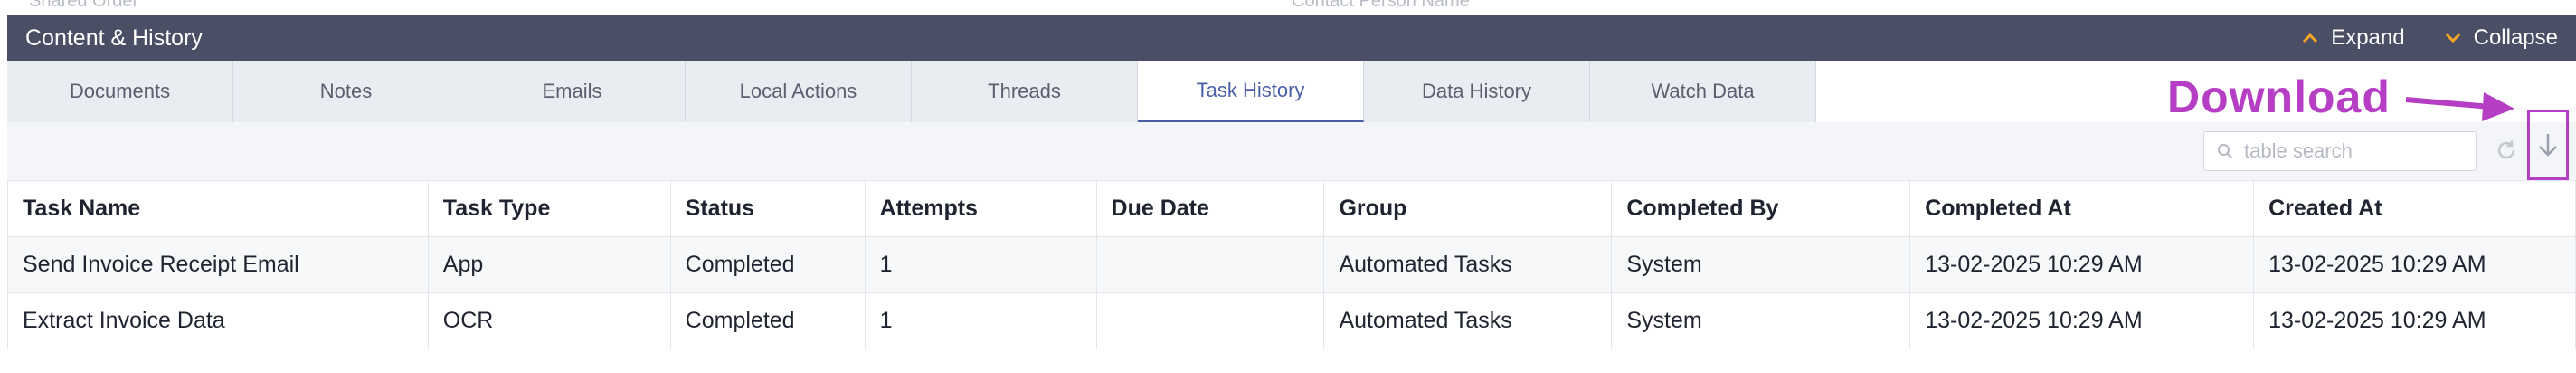 The width and height of the screenshot is (2576, 373). Describe the element at coordinates (549, 321) in the screenshot. I see `table-cell: OCR` at that location.